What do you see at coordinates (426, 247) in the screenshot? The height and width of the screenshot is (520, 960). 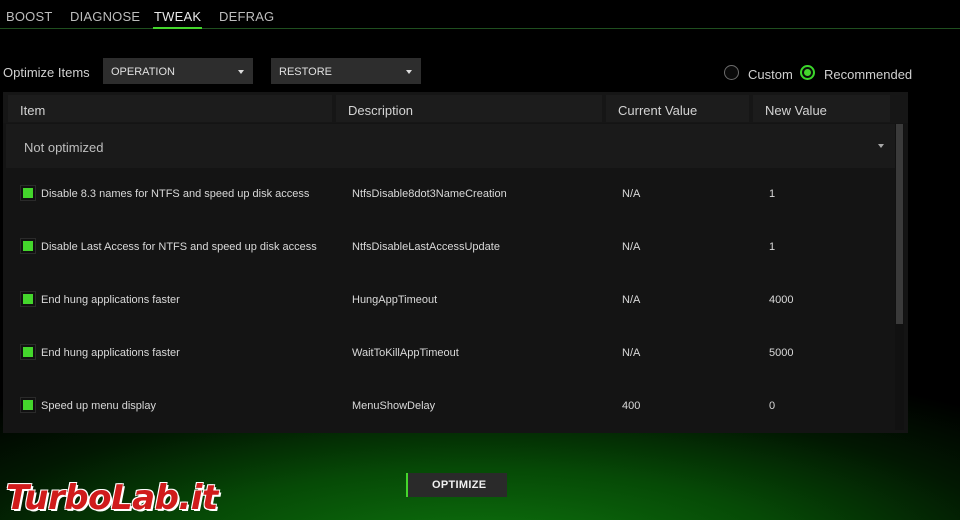 I see `row-description: NtfsDisableLastAccessUpdate` at bounding box center [426, 247].